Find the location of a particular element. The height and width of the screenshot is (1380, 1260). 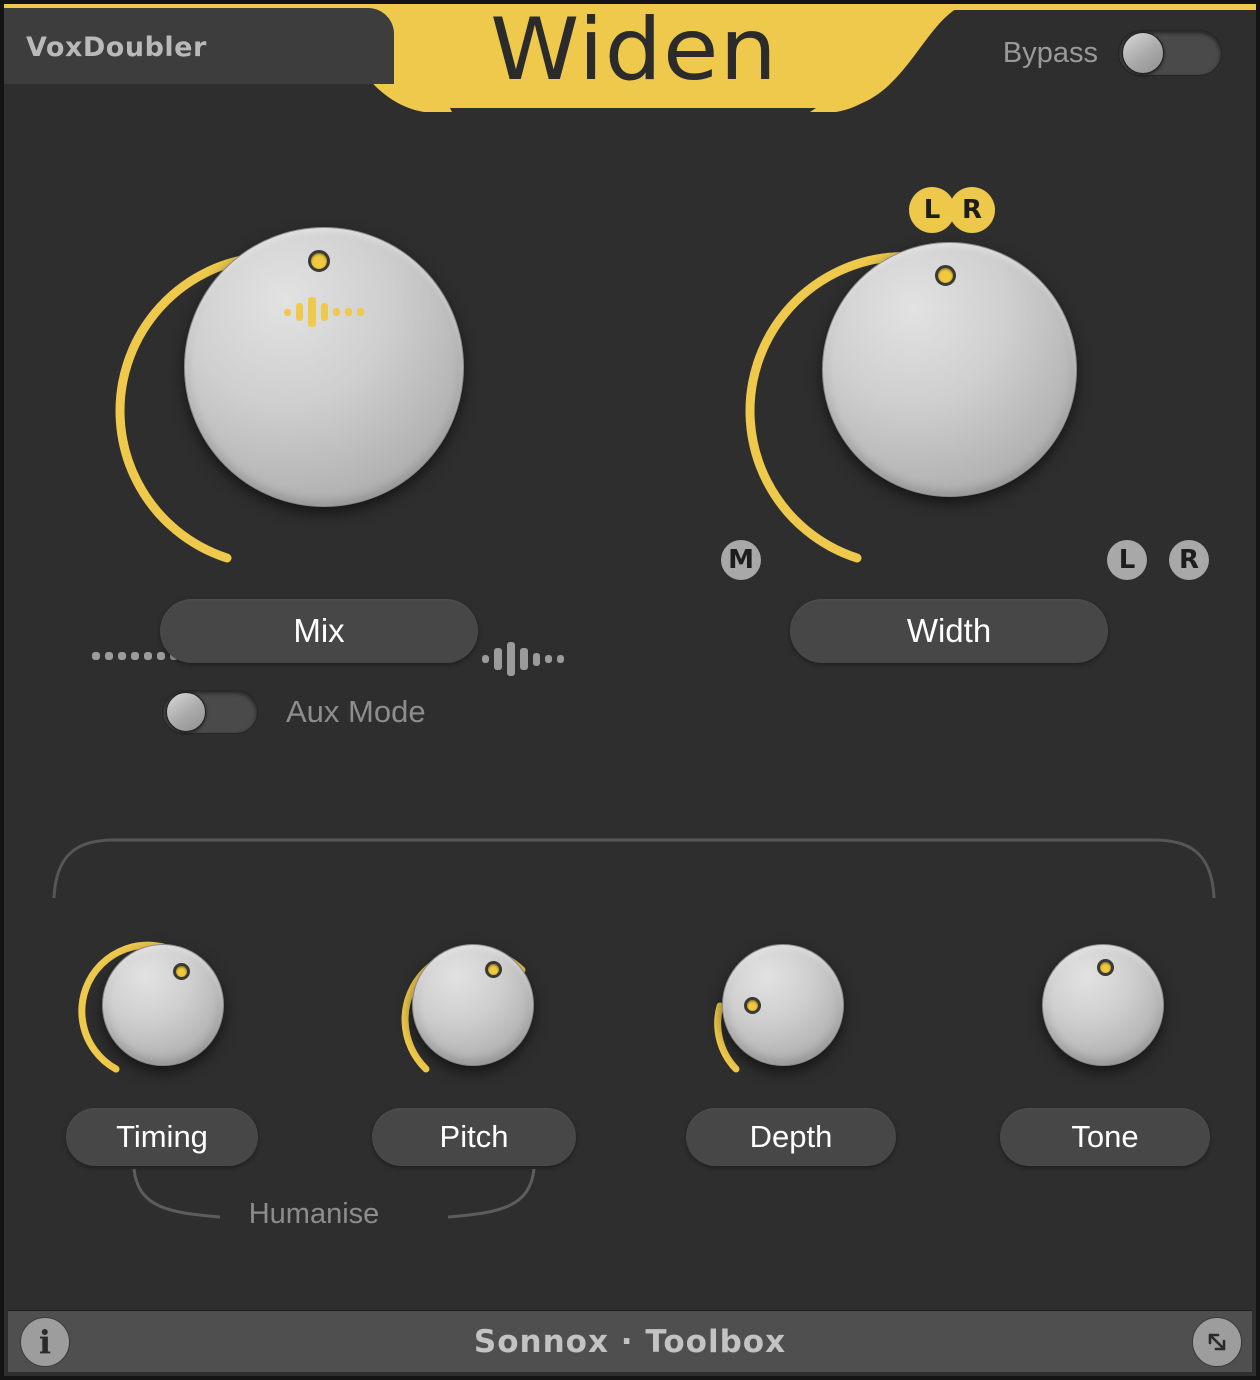

dots-icon is located at coordinates (135, 656).